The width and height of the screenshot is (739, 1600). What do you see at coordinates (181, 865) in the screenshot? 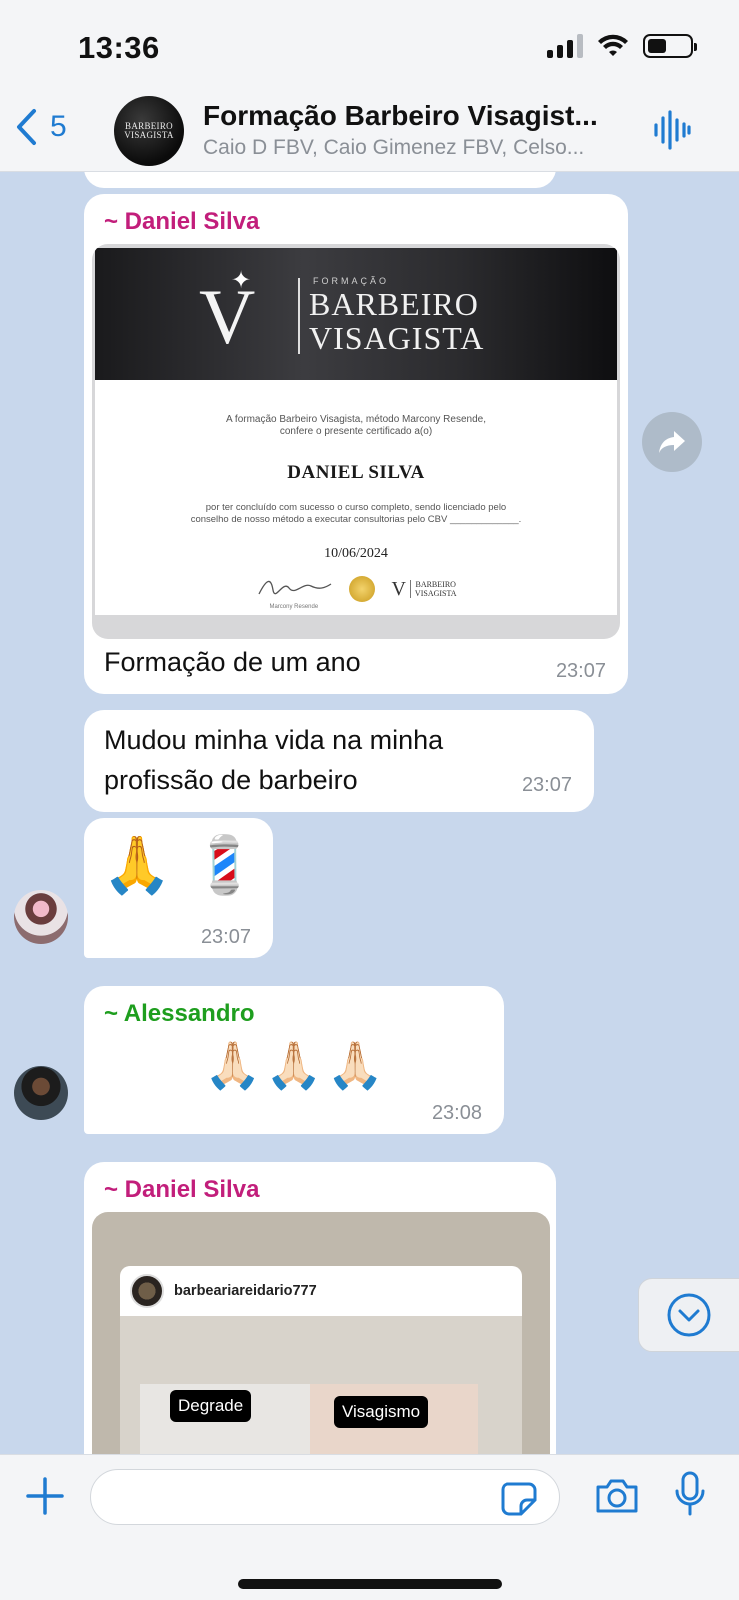
I see `message-emoji: 🙏 💈` at bounding box center [181, 865].